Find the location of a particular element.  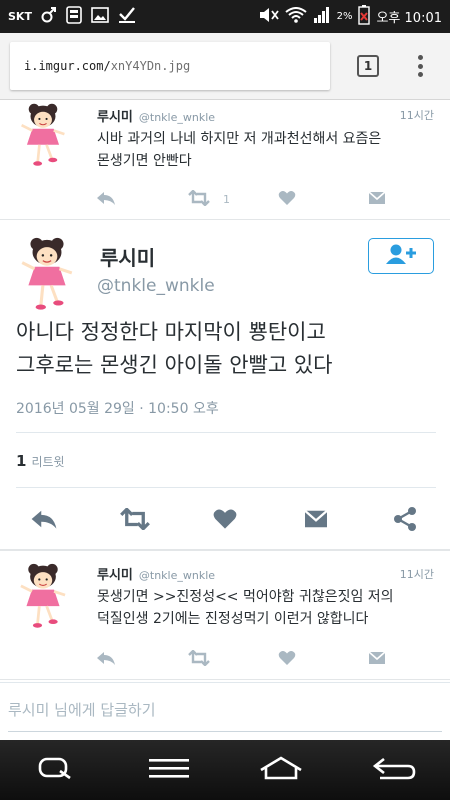

reply-composer: 루시미 님에게 답글하기 is located at coordinates (225, 711).